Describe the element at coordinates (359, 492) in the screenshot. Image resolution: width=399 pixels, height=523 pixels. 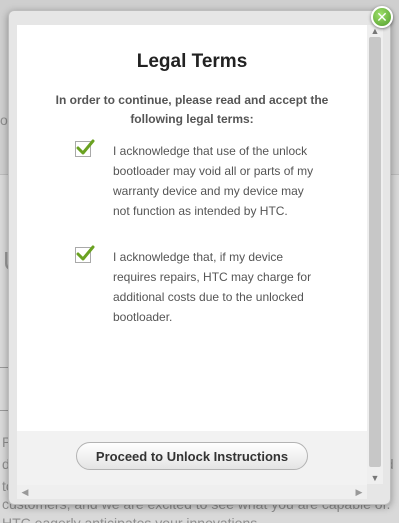
I see `scroll-right-arrow-icon: ▶` at that location.